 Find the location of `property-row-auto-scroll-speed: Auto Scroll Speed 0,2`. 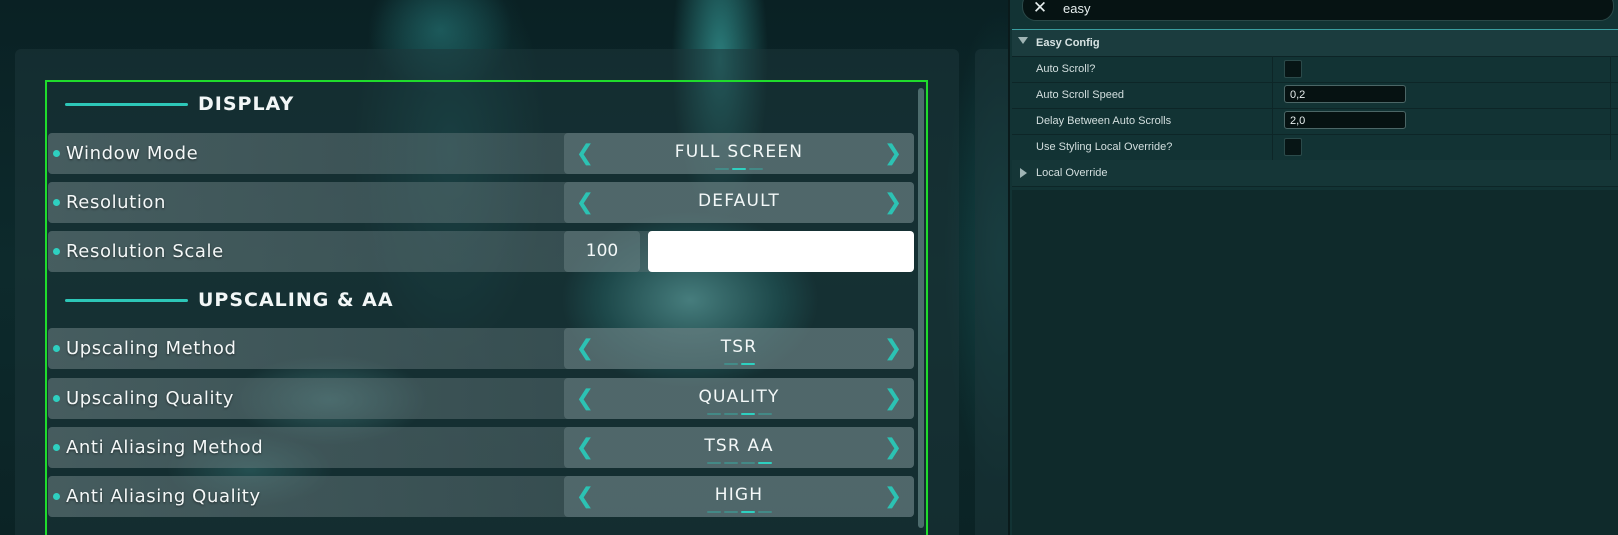

property-row-auto-scroll-speed: Auto Scroll Speed 0,2 is located at coordinates (1315, 95).